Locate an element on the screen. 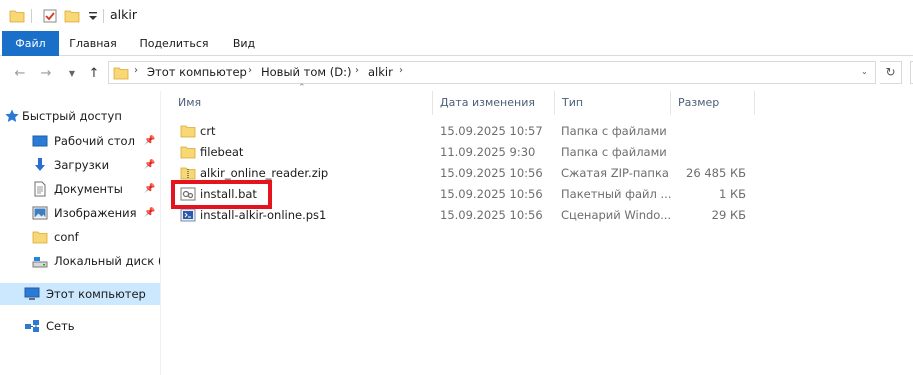  file-type: Сжатая ZIP-папка is located at coordinates (615, 173).